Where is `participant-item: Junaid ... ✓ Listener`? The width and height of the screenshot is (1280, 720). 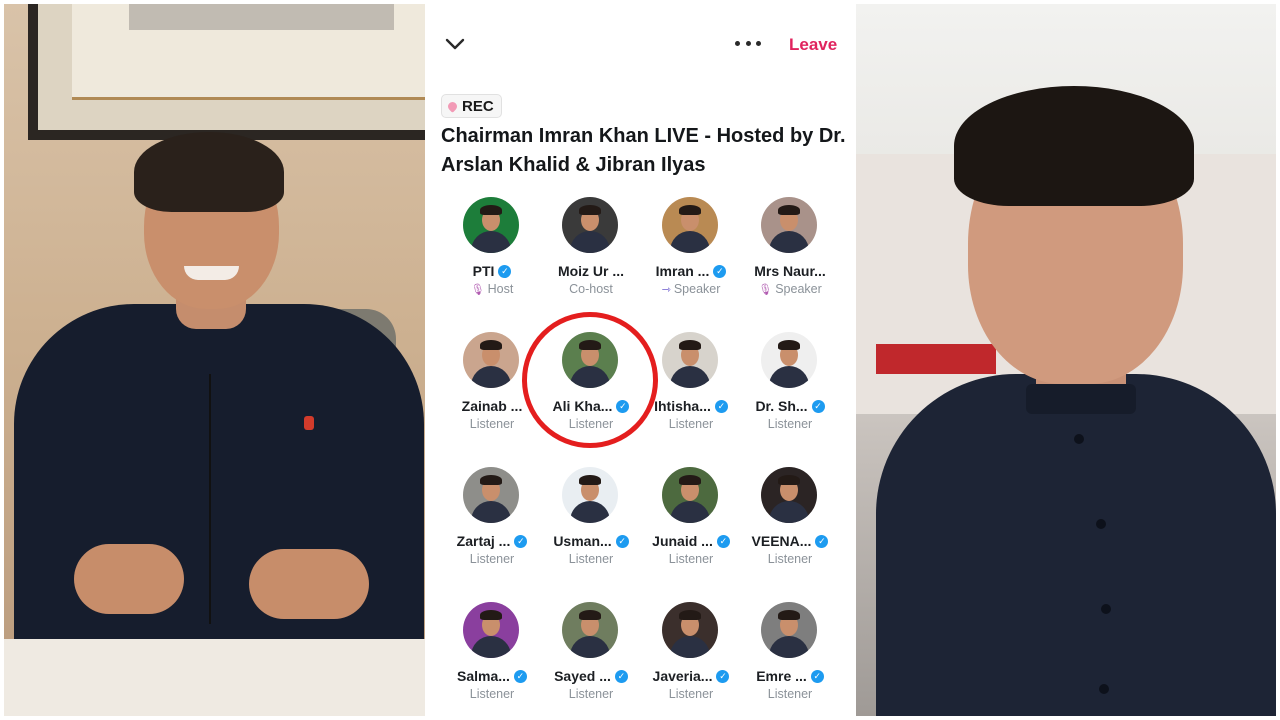 participant-item: Junaid ... ✓ Listener is located at coordinates (691, 520).